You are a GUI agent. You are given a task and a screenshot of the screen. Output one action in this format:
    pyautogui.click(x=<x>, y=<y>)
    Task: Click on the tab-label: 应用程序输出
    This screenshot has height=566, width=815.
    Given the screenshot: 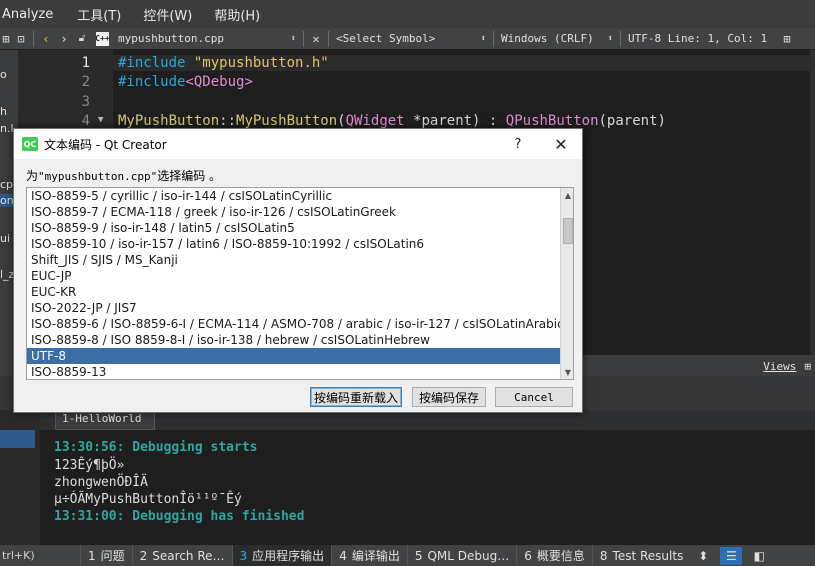 What is the action you would take?
    pyautogui.click(x=288, y=556)
    